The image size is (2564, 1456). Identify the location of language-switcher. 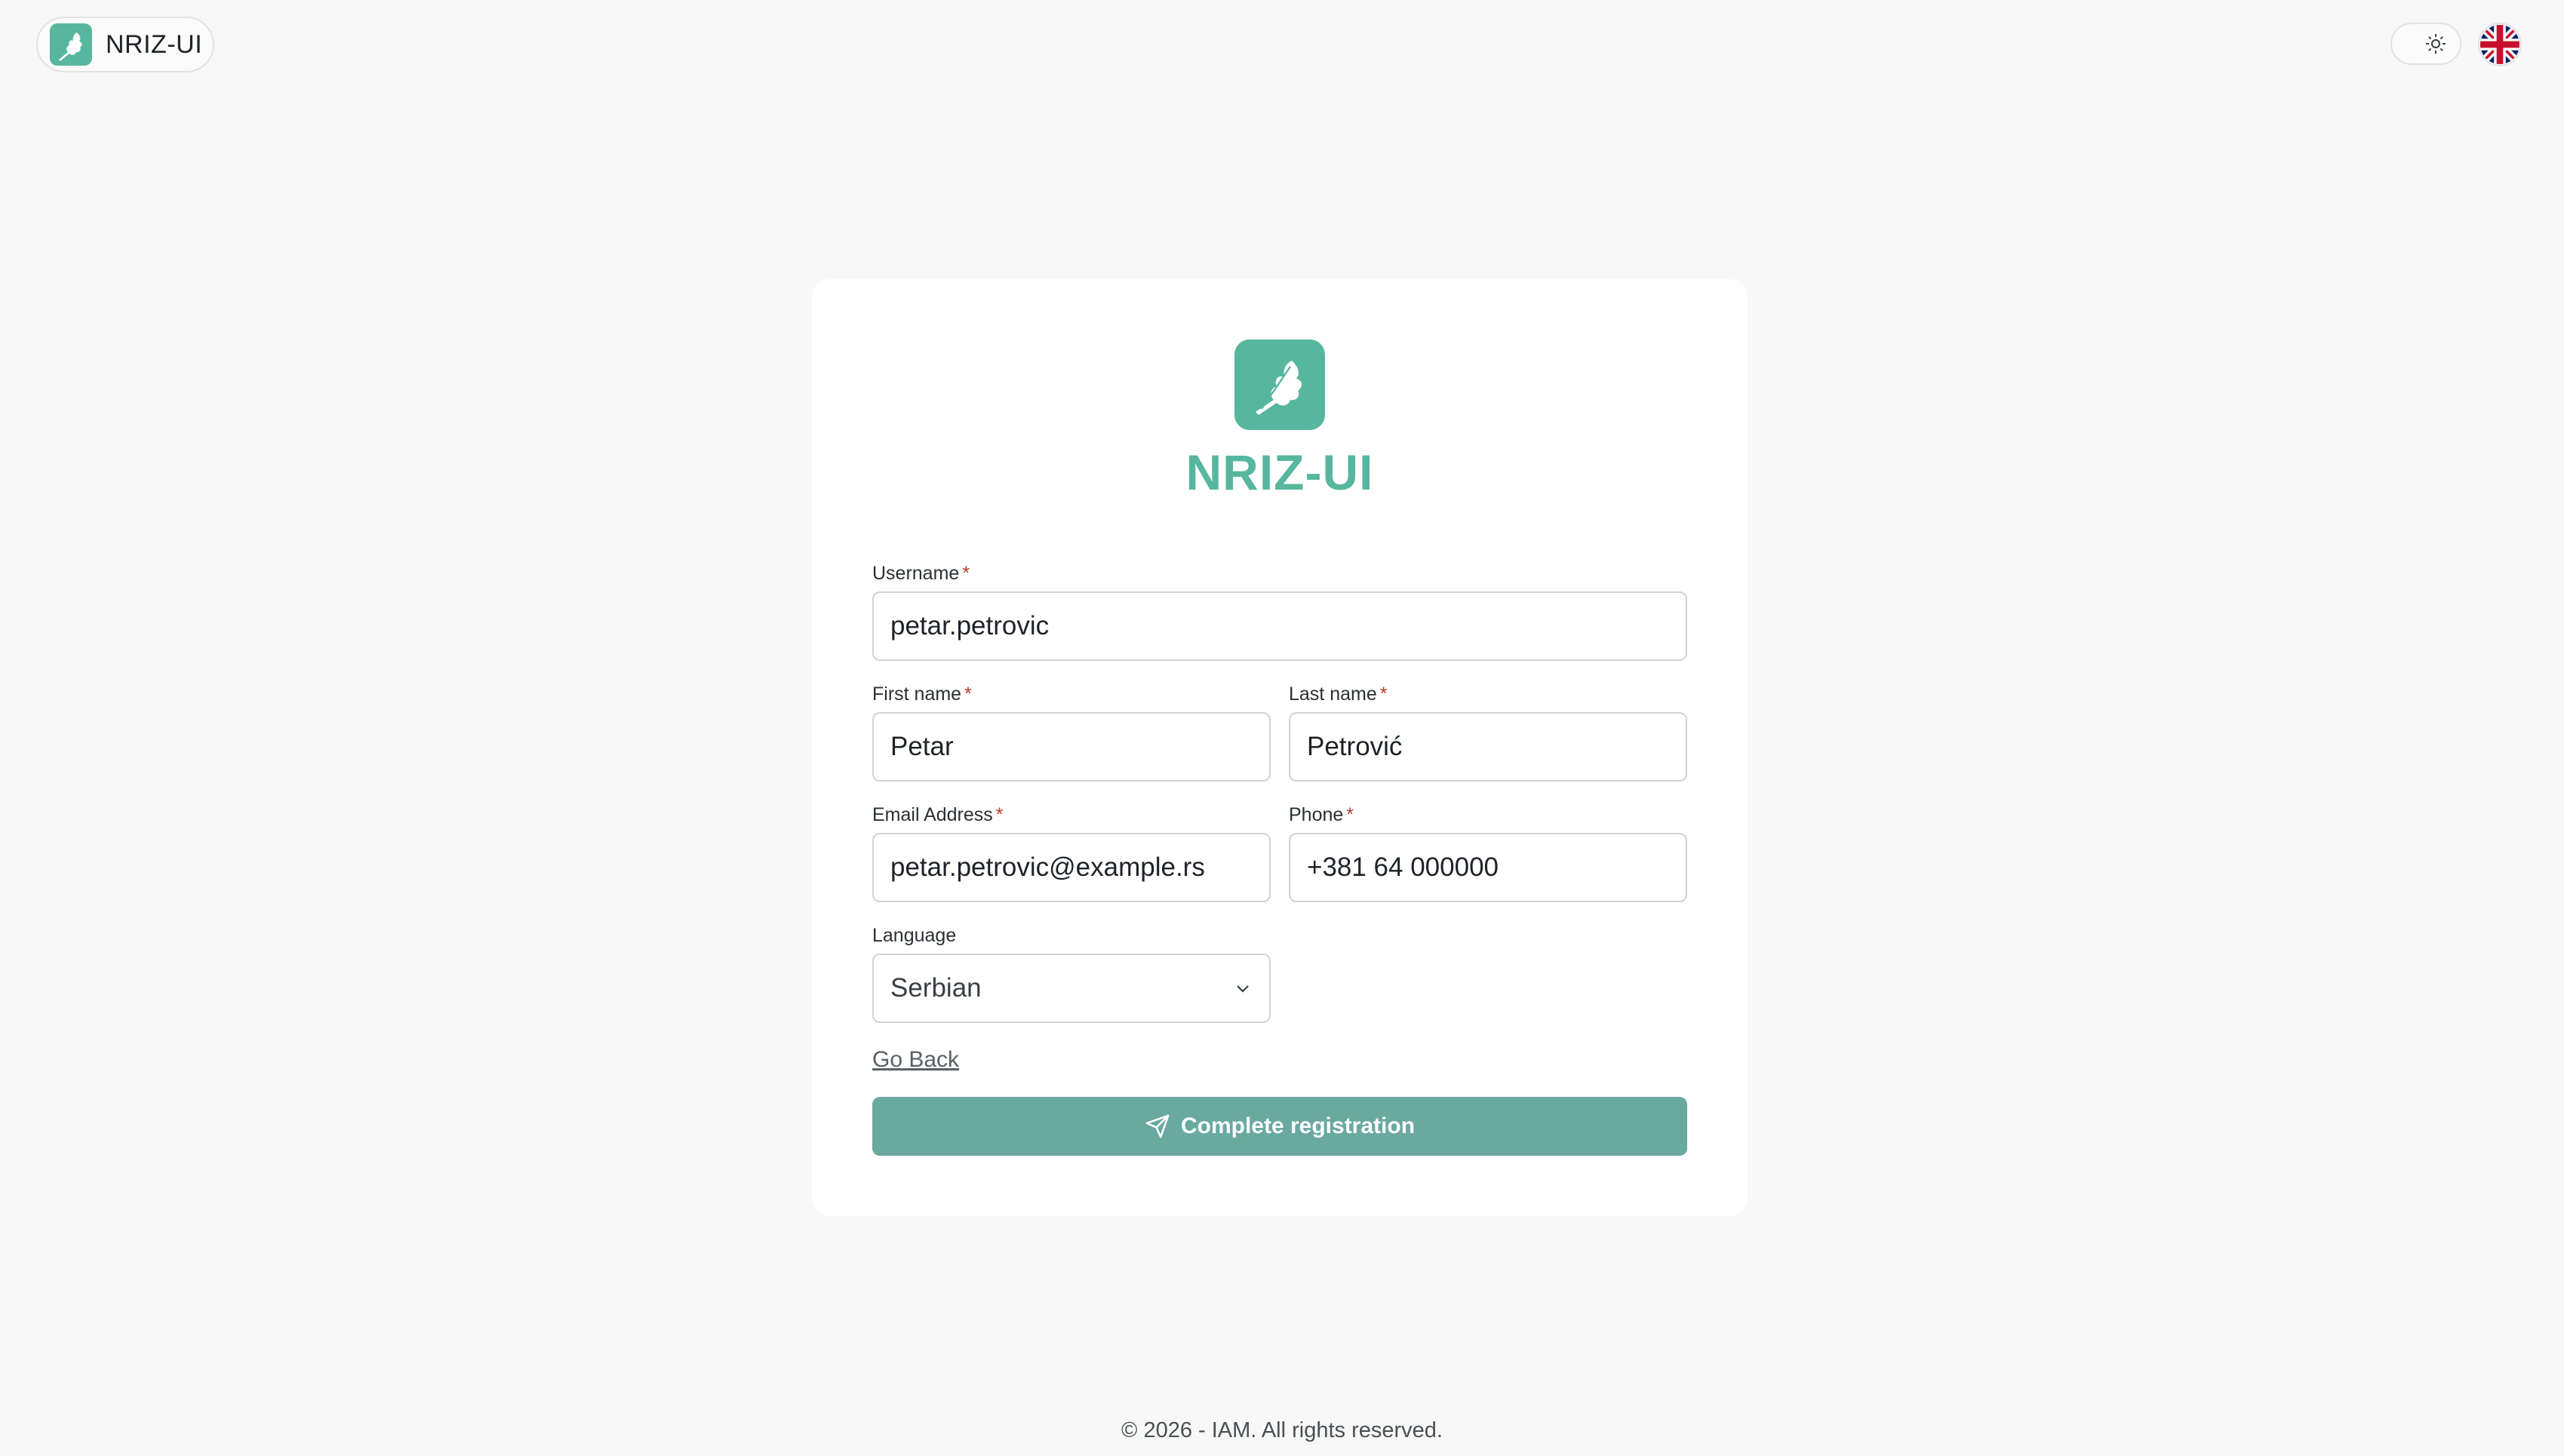
(2500, 44).